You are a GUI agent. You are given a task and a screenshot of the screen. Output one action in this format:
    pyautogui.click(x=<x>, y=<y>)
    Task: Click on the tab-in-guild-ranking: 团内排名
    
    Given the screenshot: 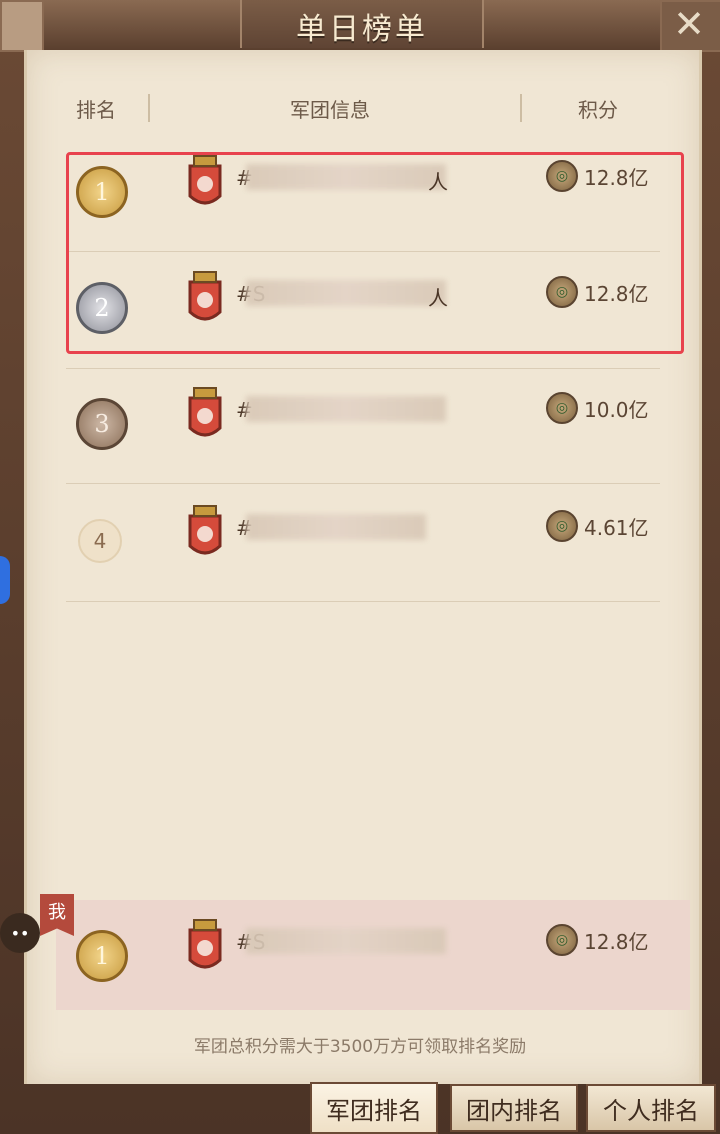 What is the action you would take?
    pyautogui.click(x=514, y=1108)
    